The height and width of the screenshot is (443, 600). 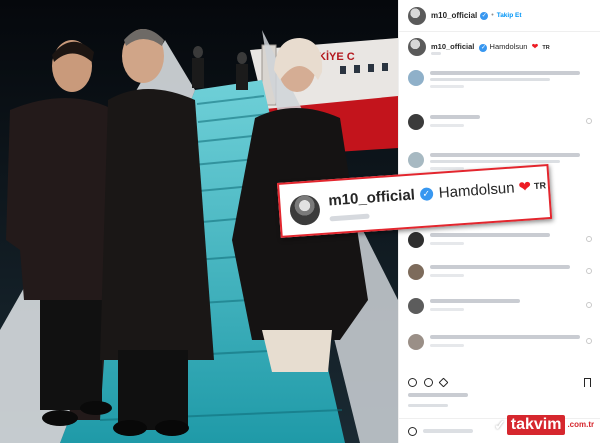 What do you see at coordinates (508, 46) in the screenshot?
I see `caption-text: Hamdolsun` at bounding box center [508, 46].